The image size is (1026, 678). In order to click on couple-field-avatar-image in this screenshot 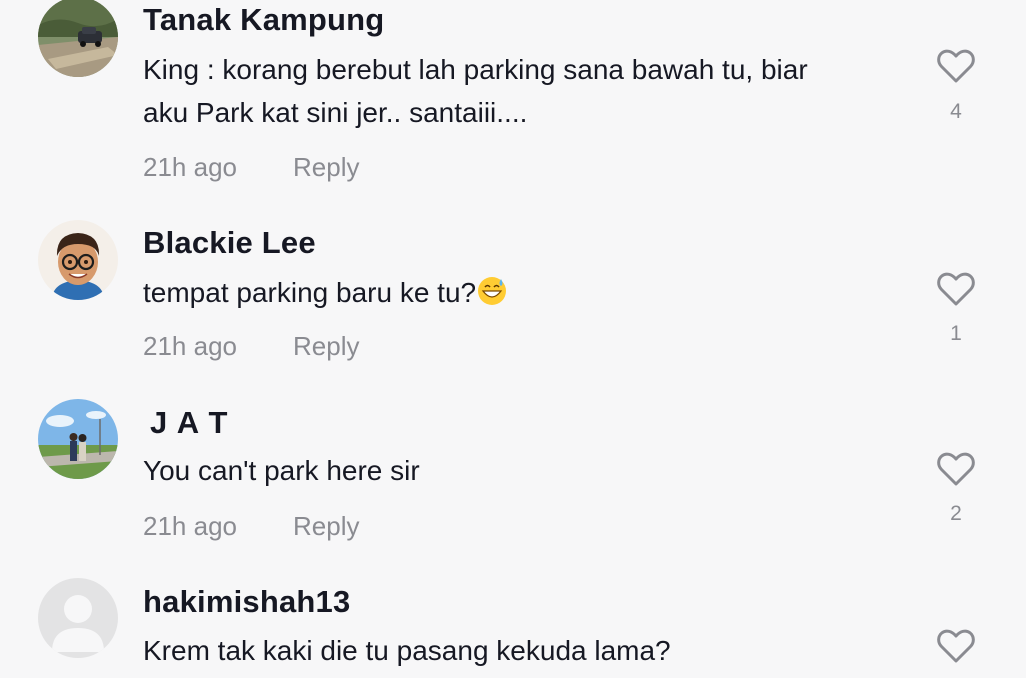, I will do `click(78, 439)`.